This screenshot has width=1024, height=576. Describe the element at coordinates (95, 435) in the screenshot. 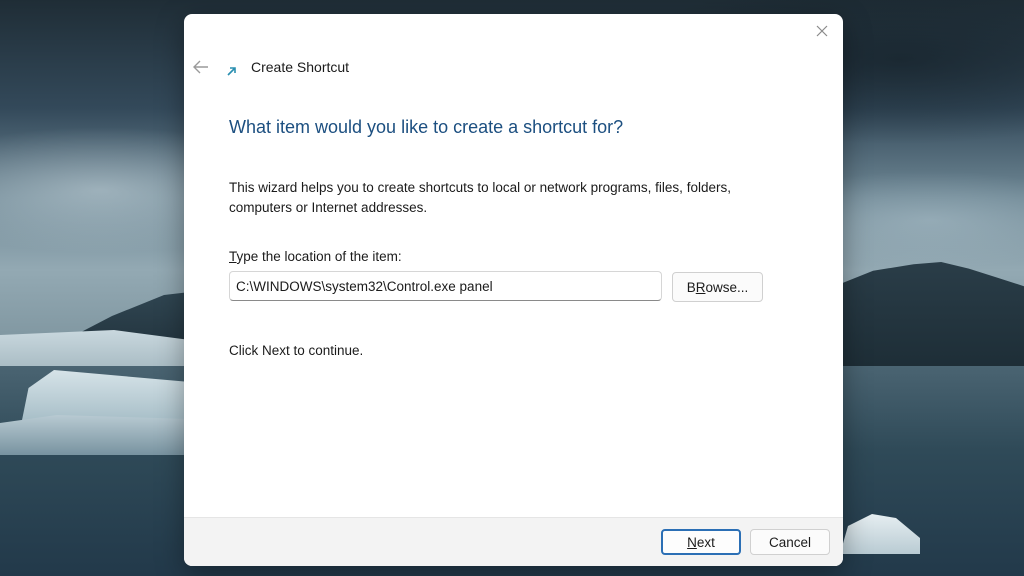

I see `wallpaper-iceberg` at that location.